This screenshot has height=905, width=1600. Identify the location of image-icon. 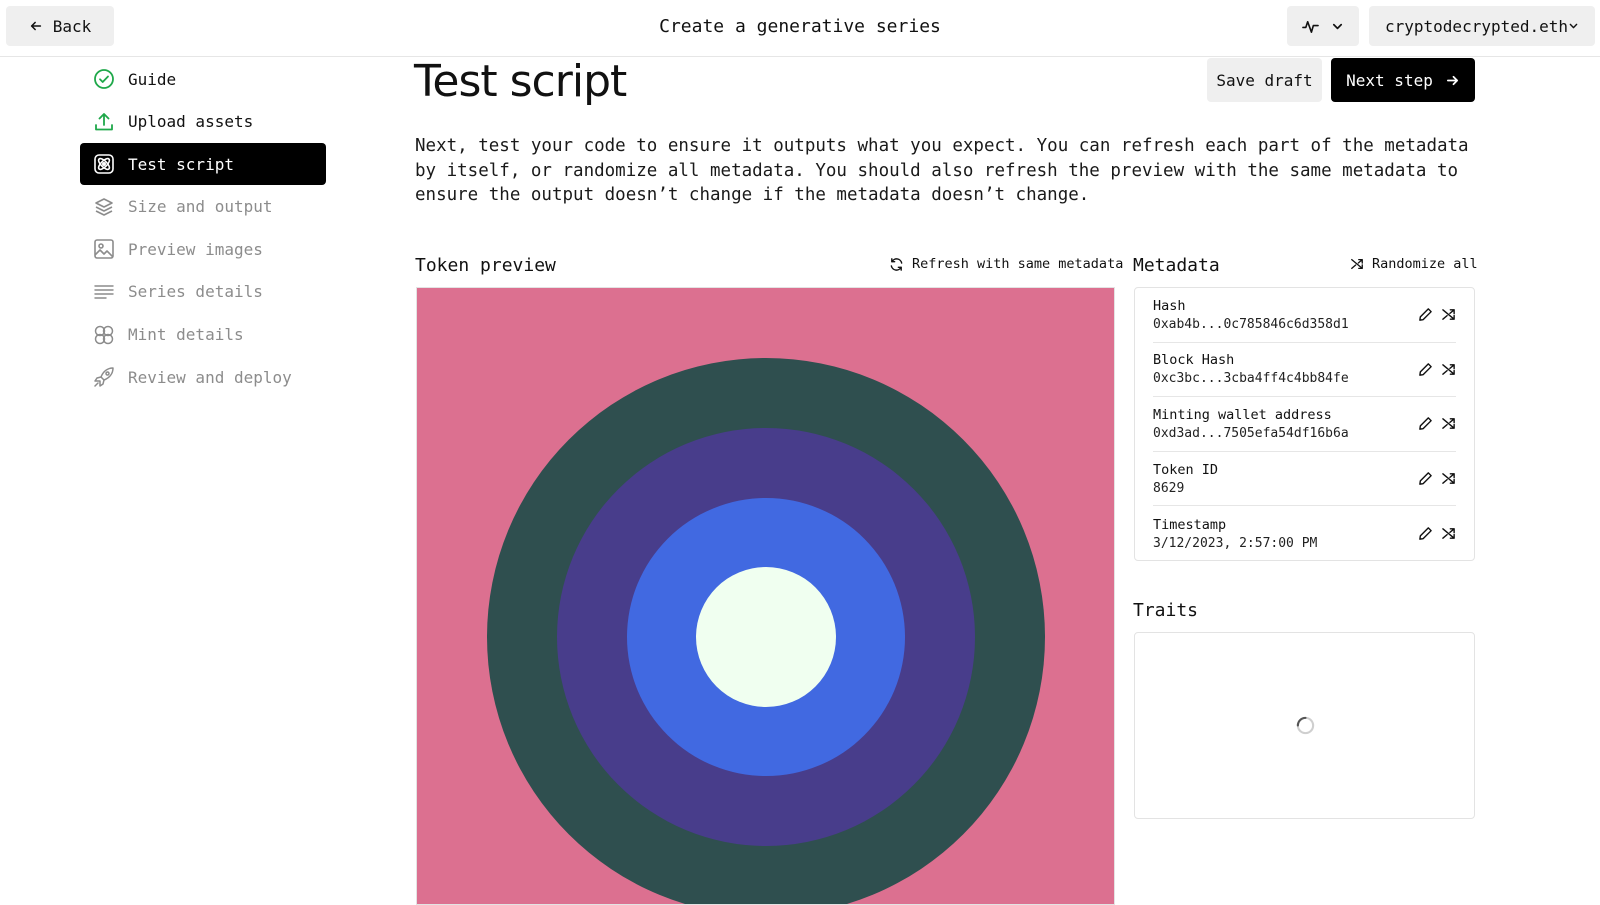
(104, 249).